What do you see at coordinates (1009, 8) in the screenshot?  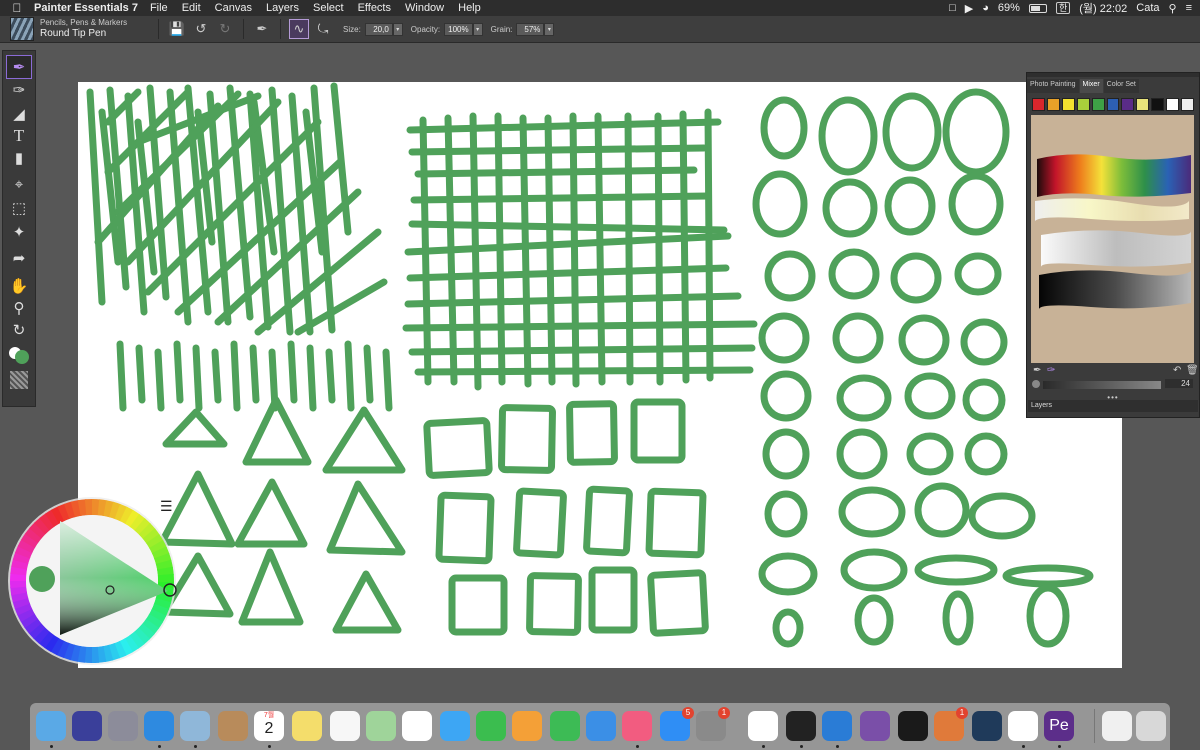 I see `battery-percent: 69%` at bounding box center [1009, 8].